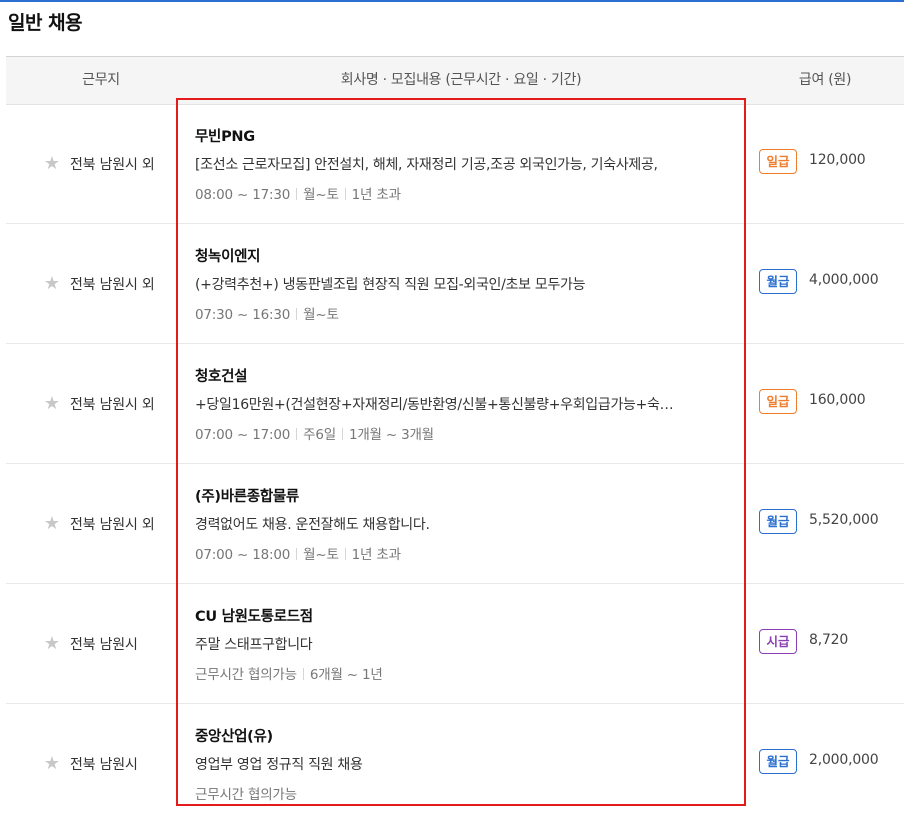 The image size is (904, 823). What do you see at coordinates (844, 760) in the screenshot?
I see `pay-amount: 2,000,000` at bounding box center [844, 760].